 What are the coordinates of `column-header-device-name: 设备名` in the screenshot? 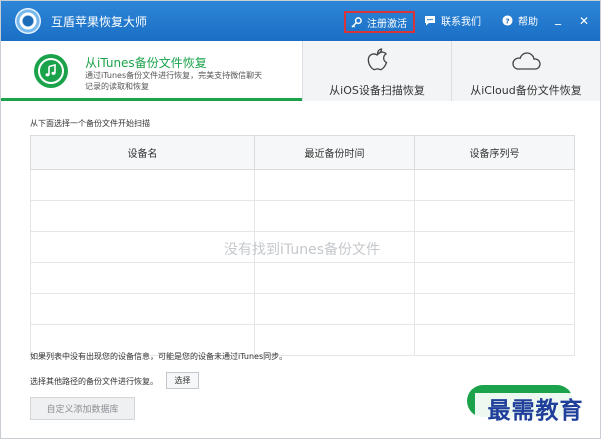 It's located at (142, 152).